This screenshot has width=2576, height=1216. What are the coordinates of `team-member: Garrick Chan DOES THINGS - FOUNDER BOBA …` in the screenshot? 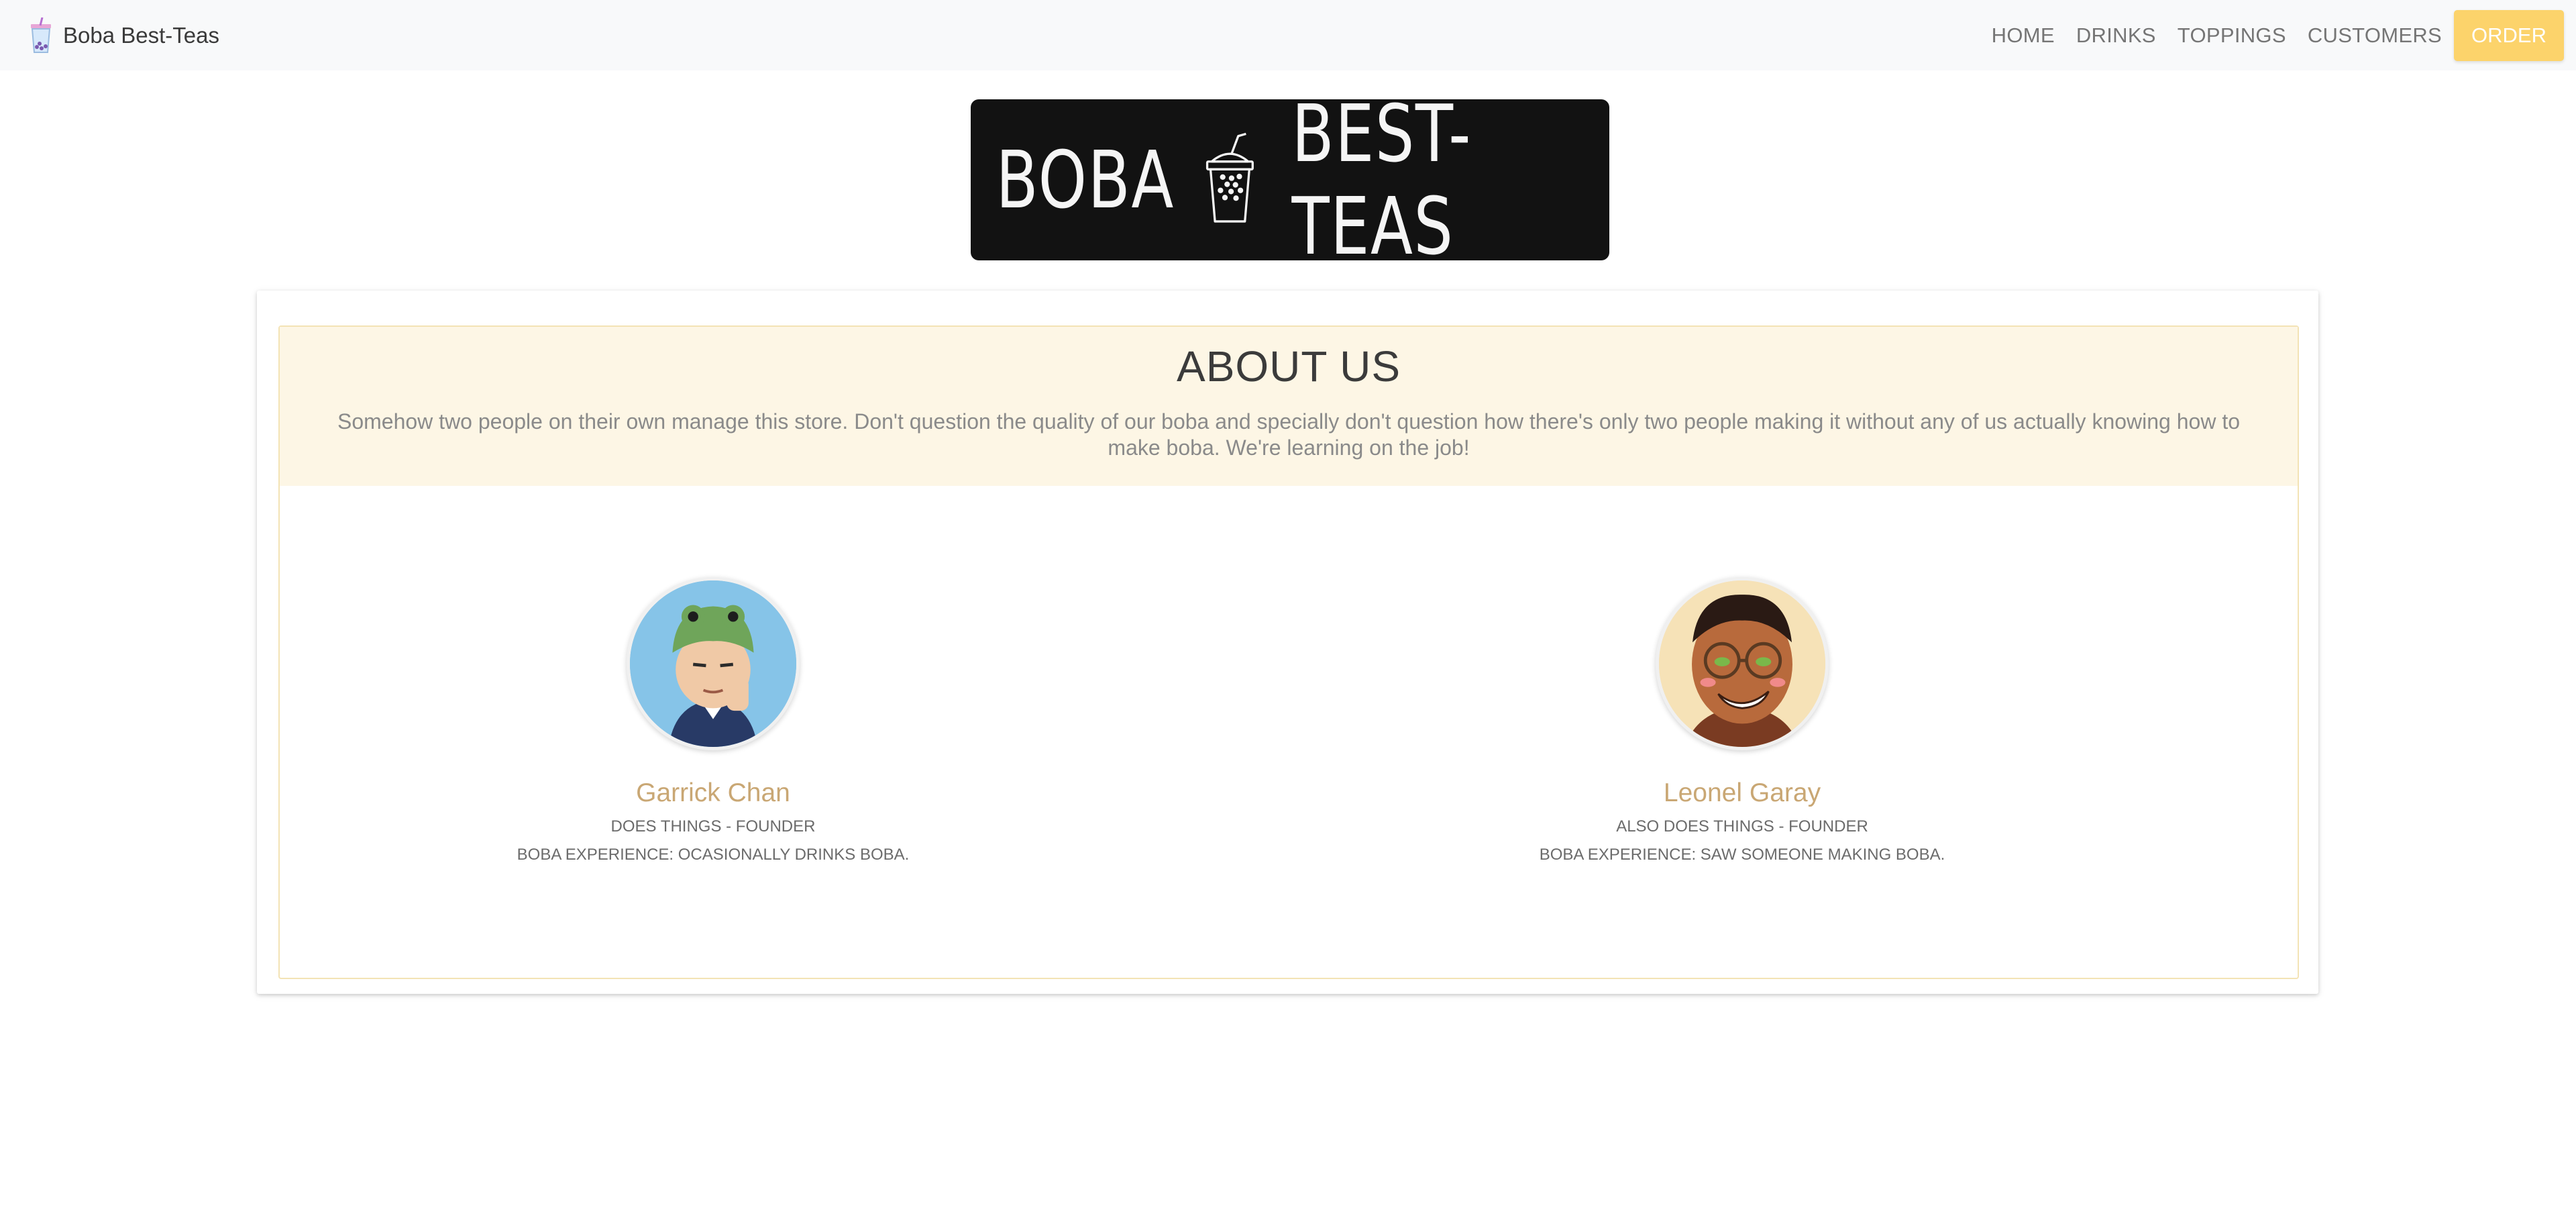 It's located at (713, 720).